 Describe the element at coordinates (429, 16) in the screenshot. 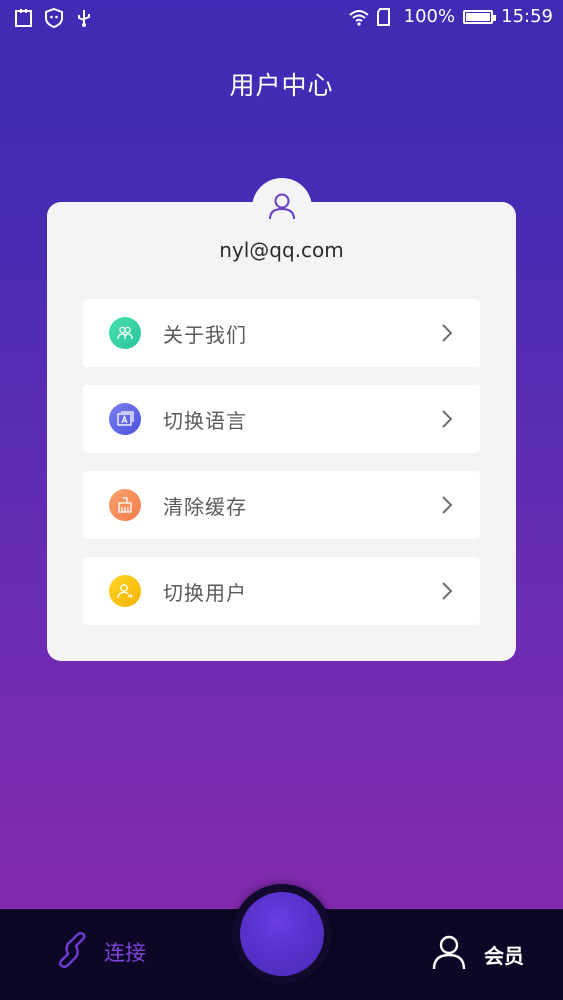

I see `battery-percent: 100%` at that location.